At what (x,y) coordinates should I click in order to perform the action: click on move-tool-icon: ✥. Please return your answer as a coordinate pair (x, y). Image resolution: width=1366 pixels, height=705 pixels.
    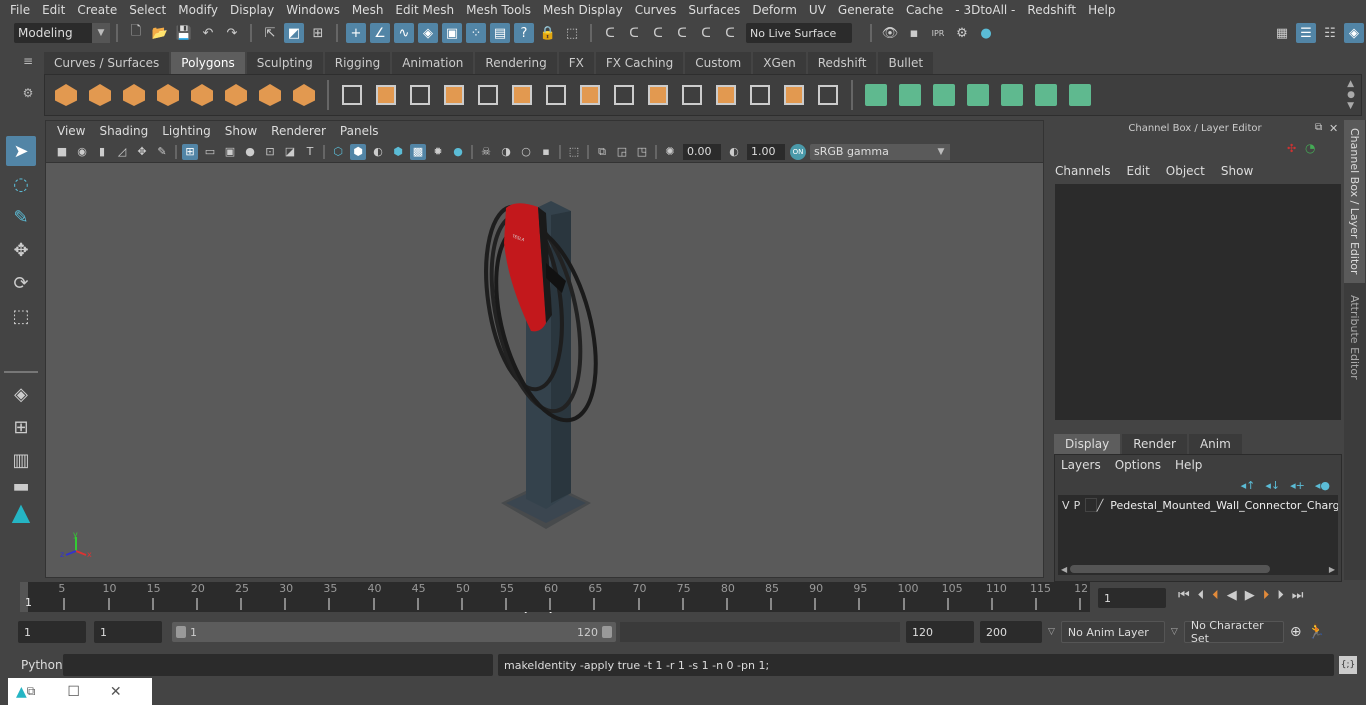
    Looking at the image, I should click on (21, 250).